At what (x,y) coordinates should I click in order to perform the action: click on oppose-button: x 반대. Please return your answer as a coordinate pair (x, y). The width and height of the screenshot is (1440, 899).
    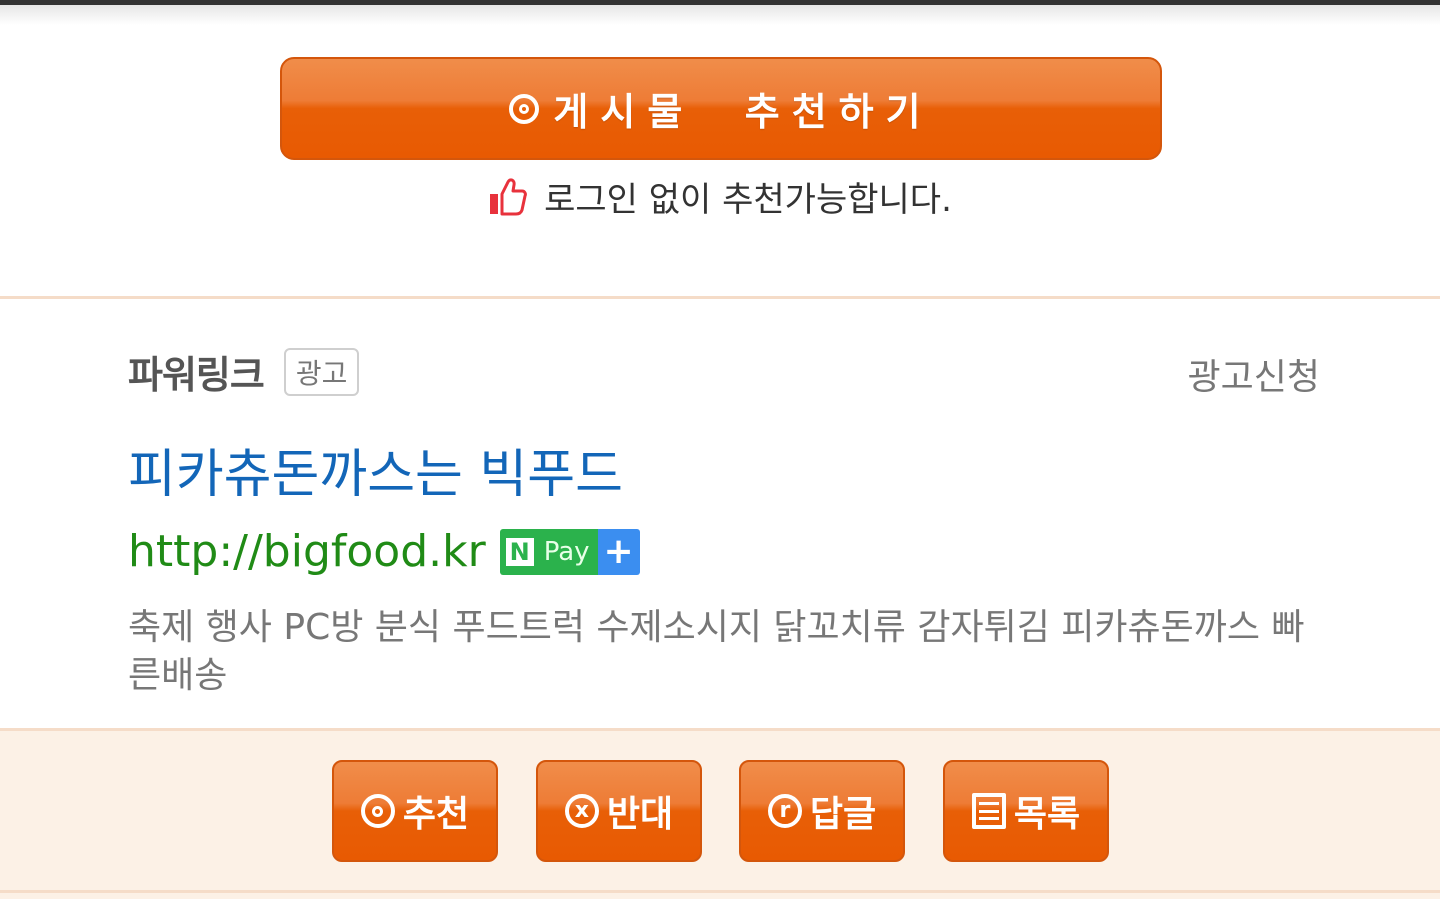
    Looking at the image, I should click on (619, 811).